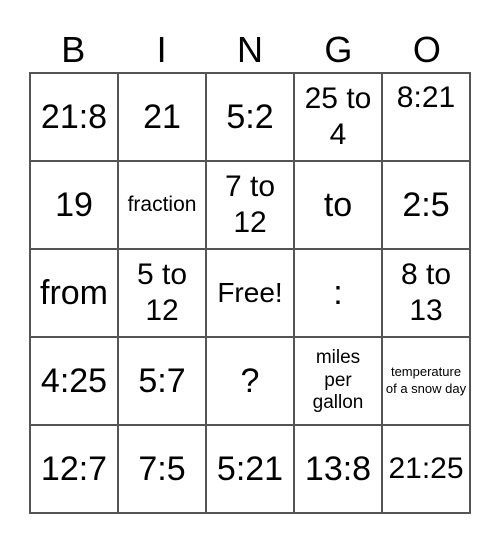 This screenshot has height=544, width=500. Describe the element at coordinates (426, 381) in the screenshot. I see `bingo-cell: temperature of a snow day` at that location.